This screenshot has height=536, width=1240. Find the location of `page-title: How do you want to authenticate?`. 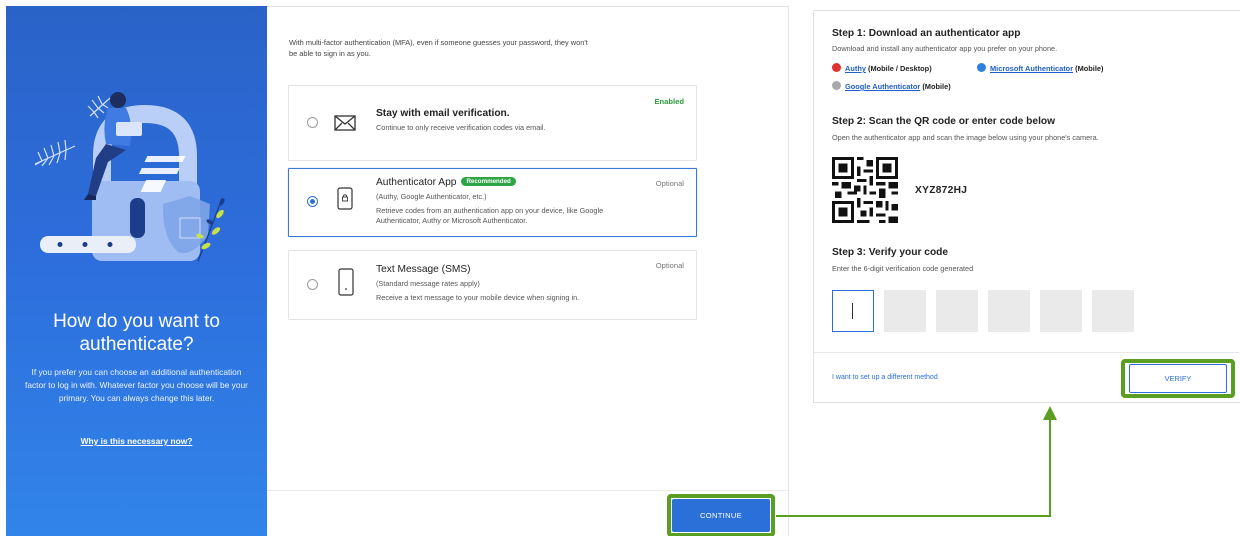

page-title: How do you want to authenticate? is located at coordinates (136, 333).